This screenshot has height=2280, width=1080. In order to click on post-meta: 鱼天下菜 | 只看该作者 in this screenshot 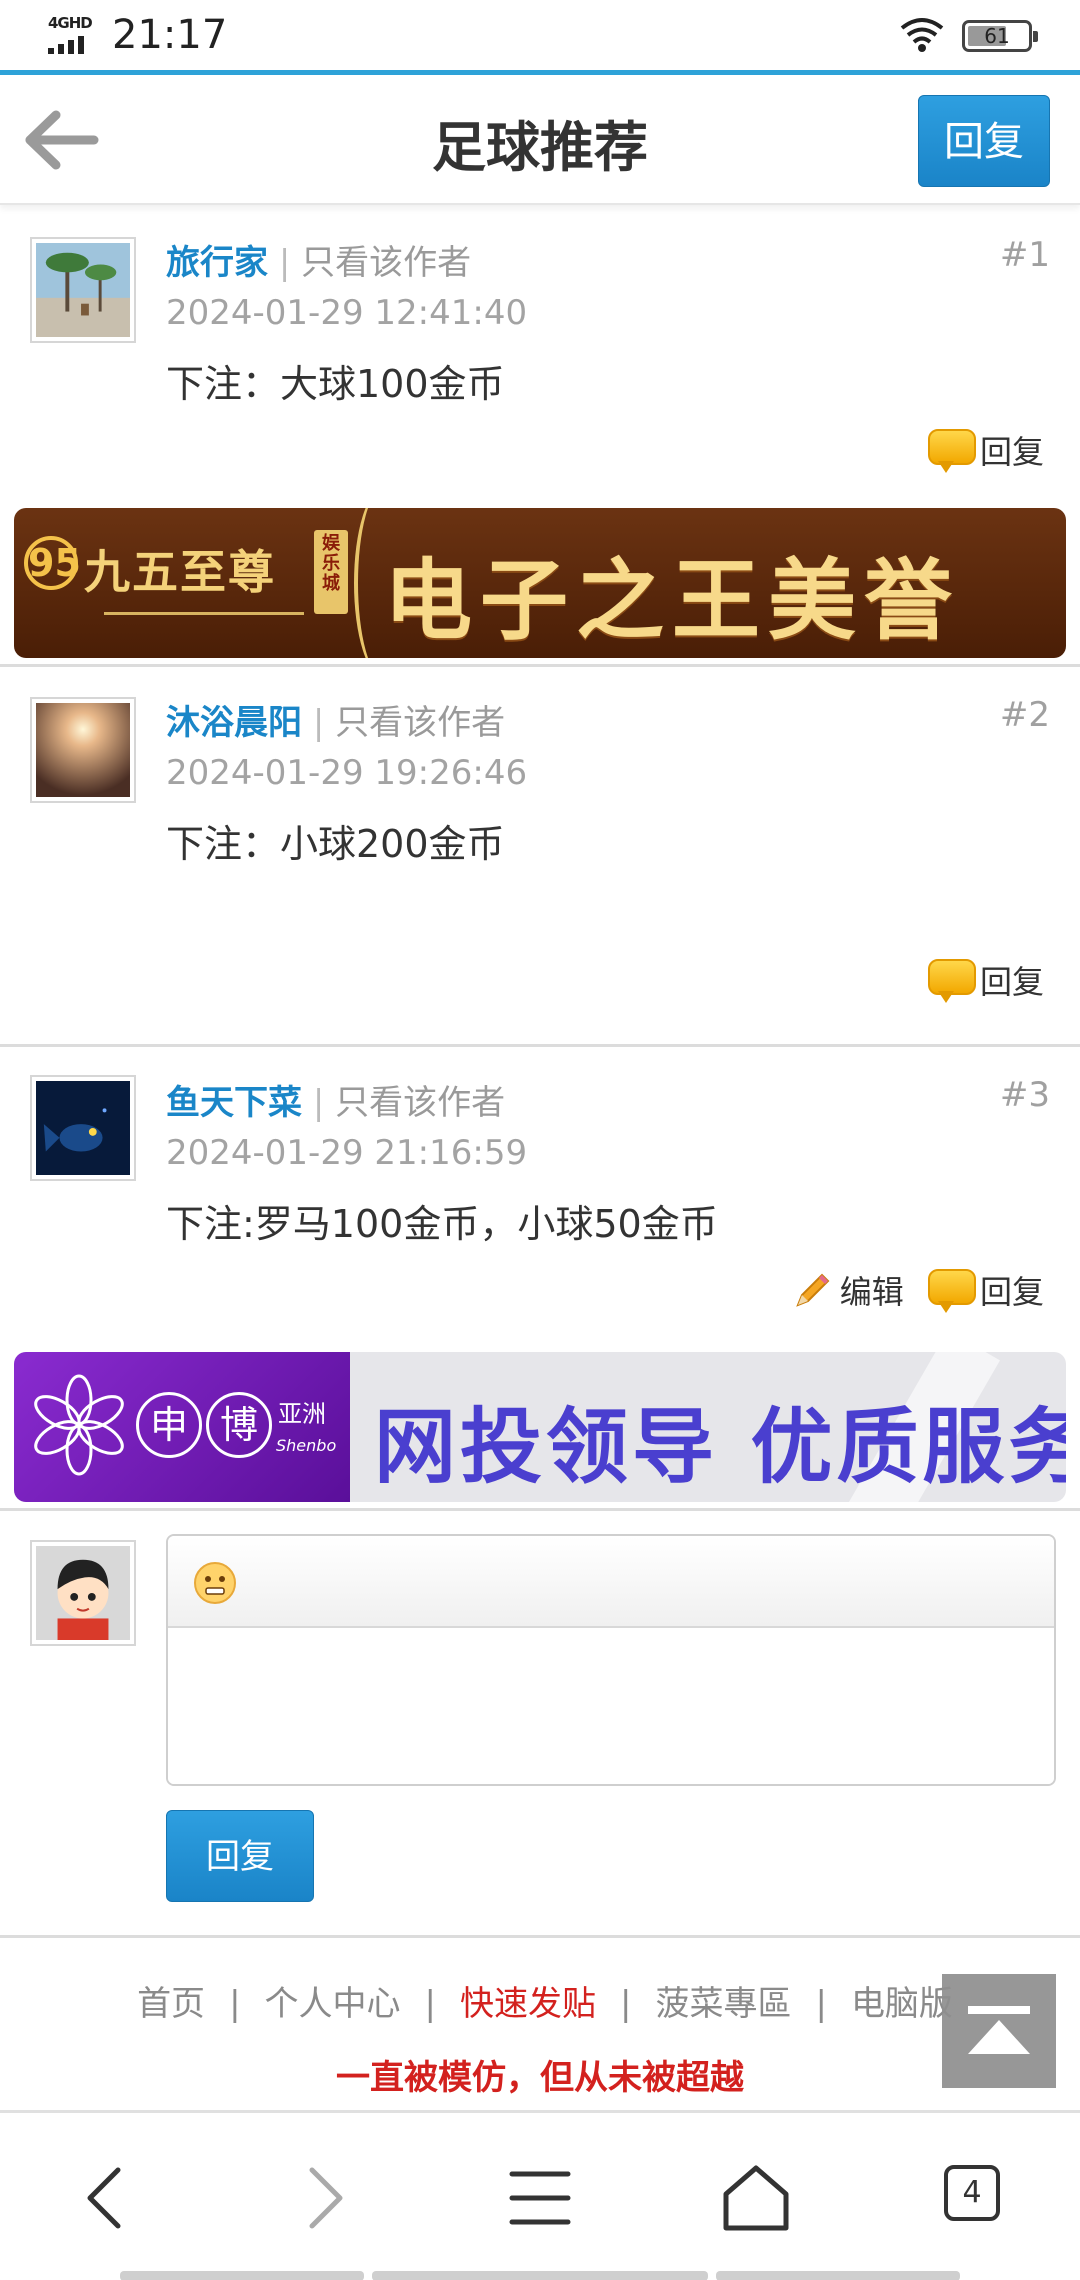, I will do `click(335, 1099)`.